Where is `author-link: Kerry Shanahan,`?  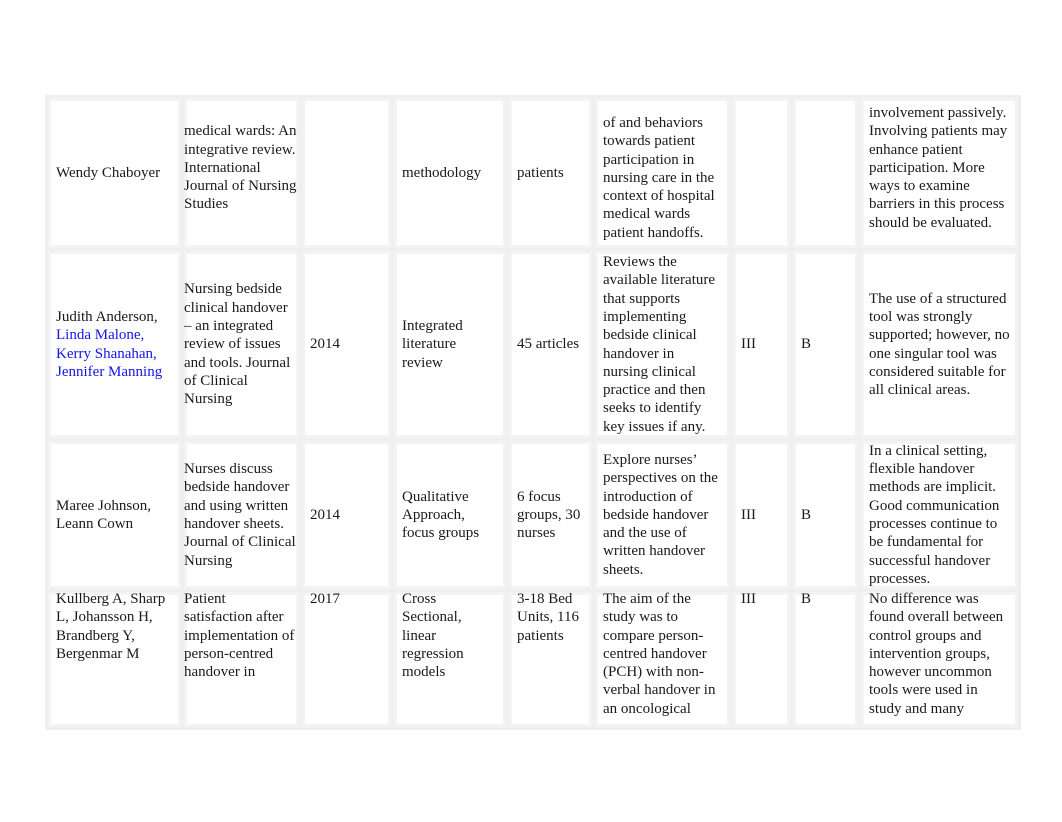 author-link: Kerry Shanahan, is located at coordinates (114, 354).